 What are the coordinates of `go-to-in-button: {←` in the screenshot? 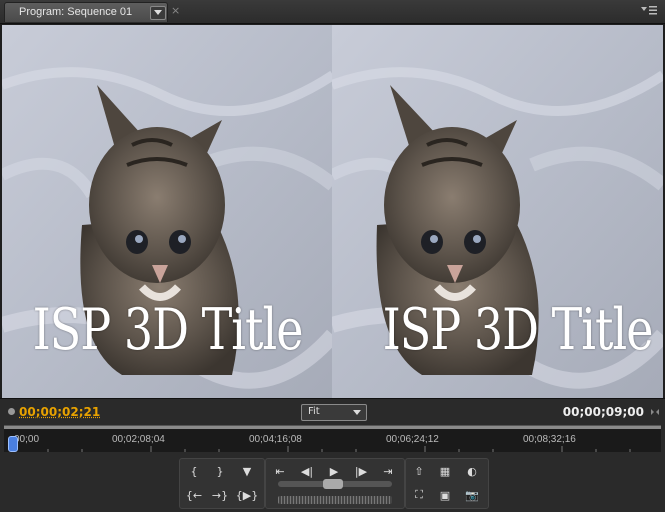 It's located at (194, 495).